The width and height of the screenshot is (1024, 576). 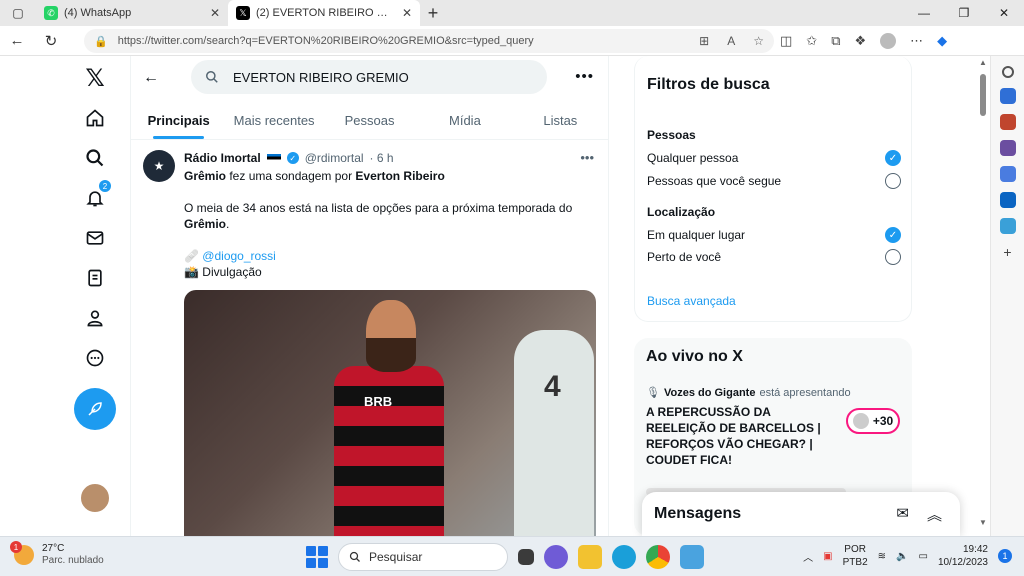 What do you see at coordinates (861, 41) in the screenshot?
I see `extensions-icon: ❖` at bounding box center [861, 41].